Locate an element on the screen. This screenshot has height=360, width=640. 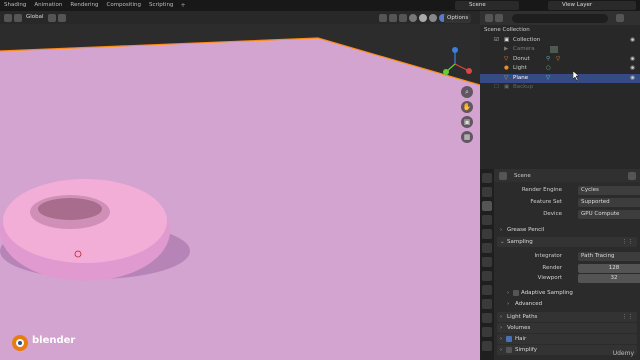
wireframe-shading-icon is located at coordinates (413, 17).